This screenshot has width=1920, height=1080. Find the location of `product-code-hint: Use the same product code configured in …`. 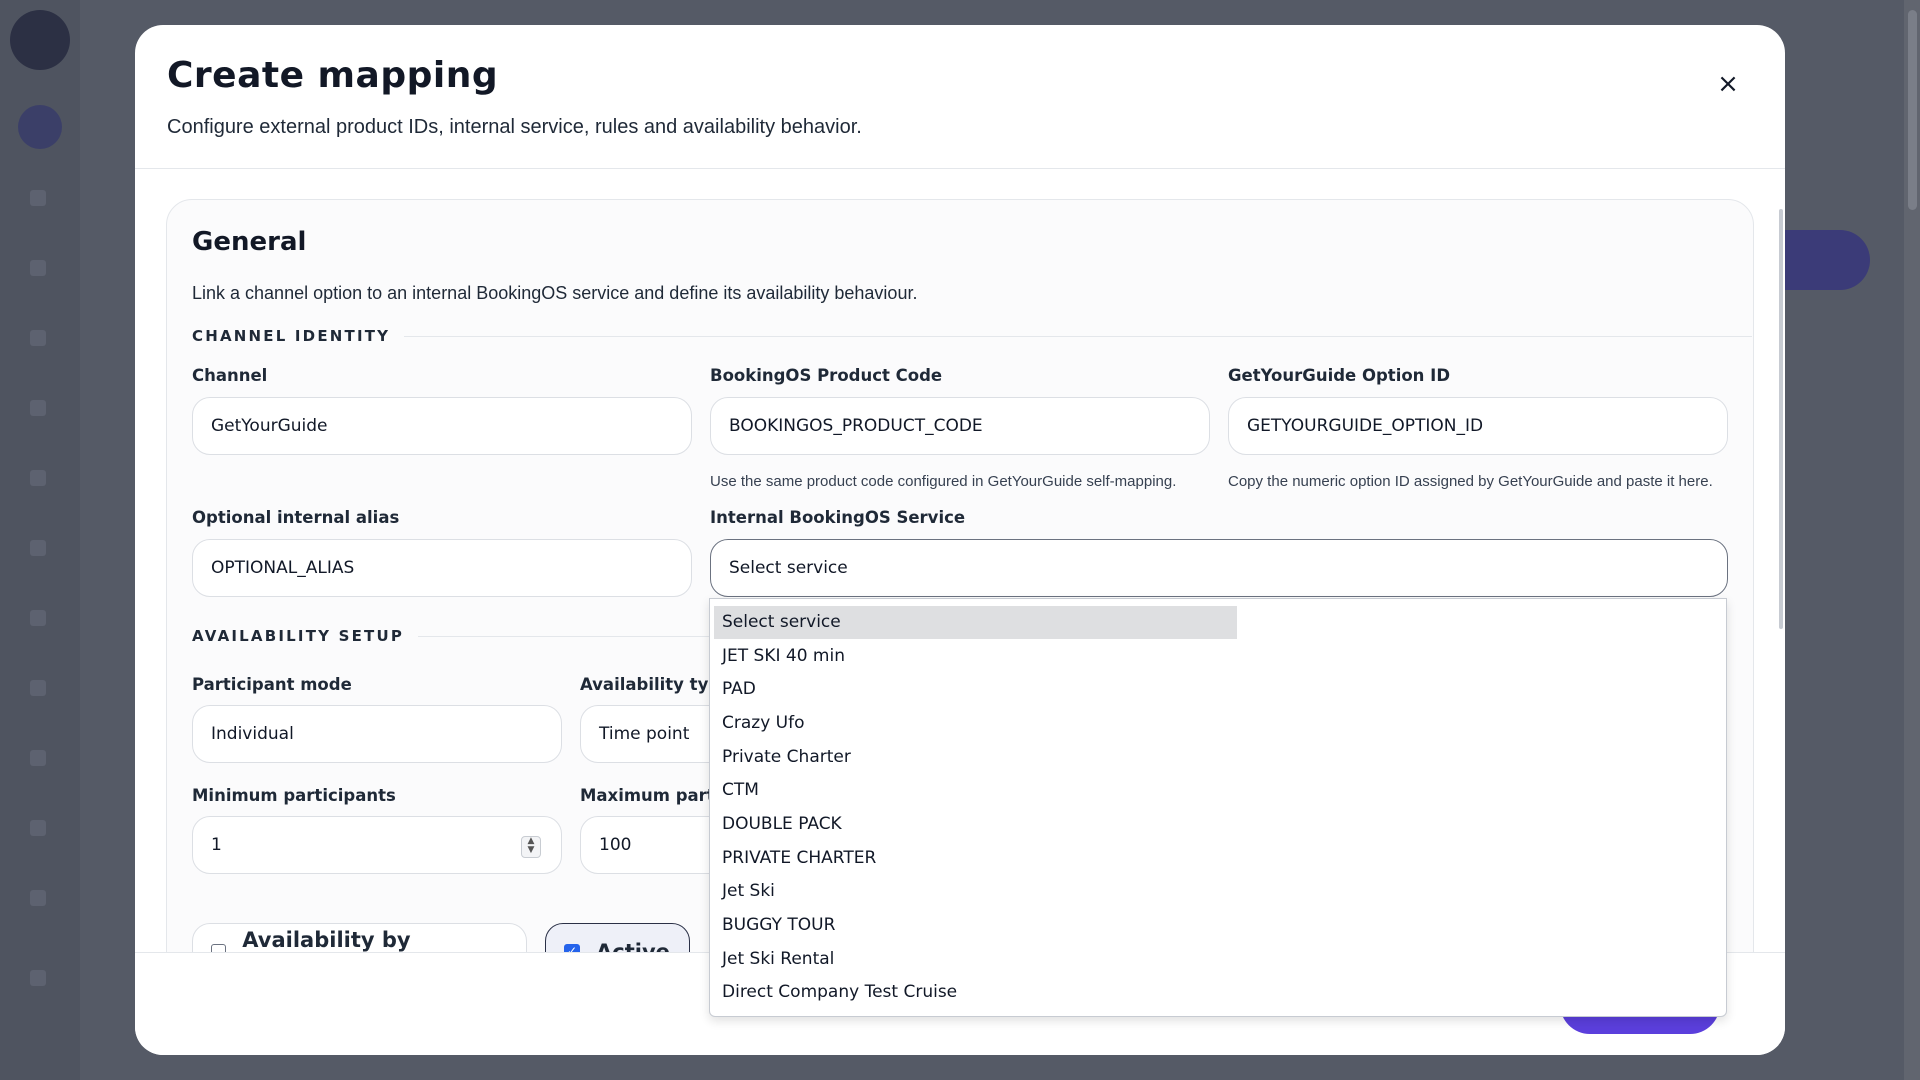

product-code-hint: Use the same product code configured in … is located at coordinates (943, 481).